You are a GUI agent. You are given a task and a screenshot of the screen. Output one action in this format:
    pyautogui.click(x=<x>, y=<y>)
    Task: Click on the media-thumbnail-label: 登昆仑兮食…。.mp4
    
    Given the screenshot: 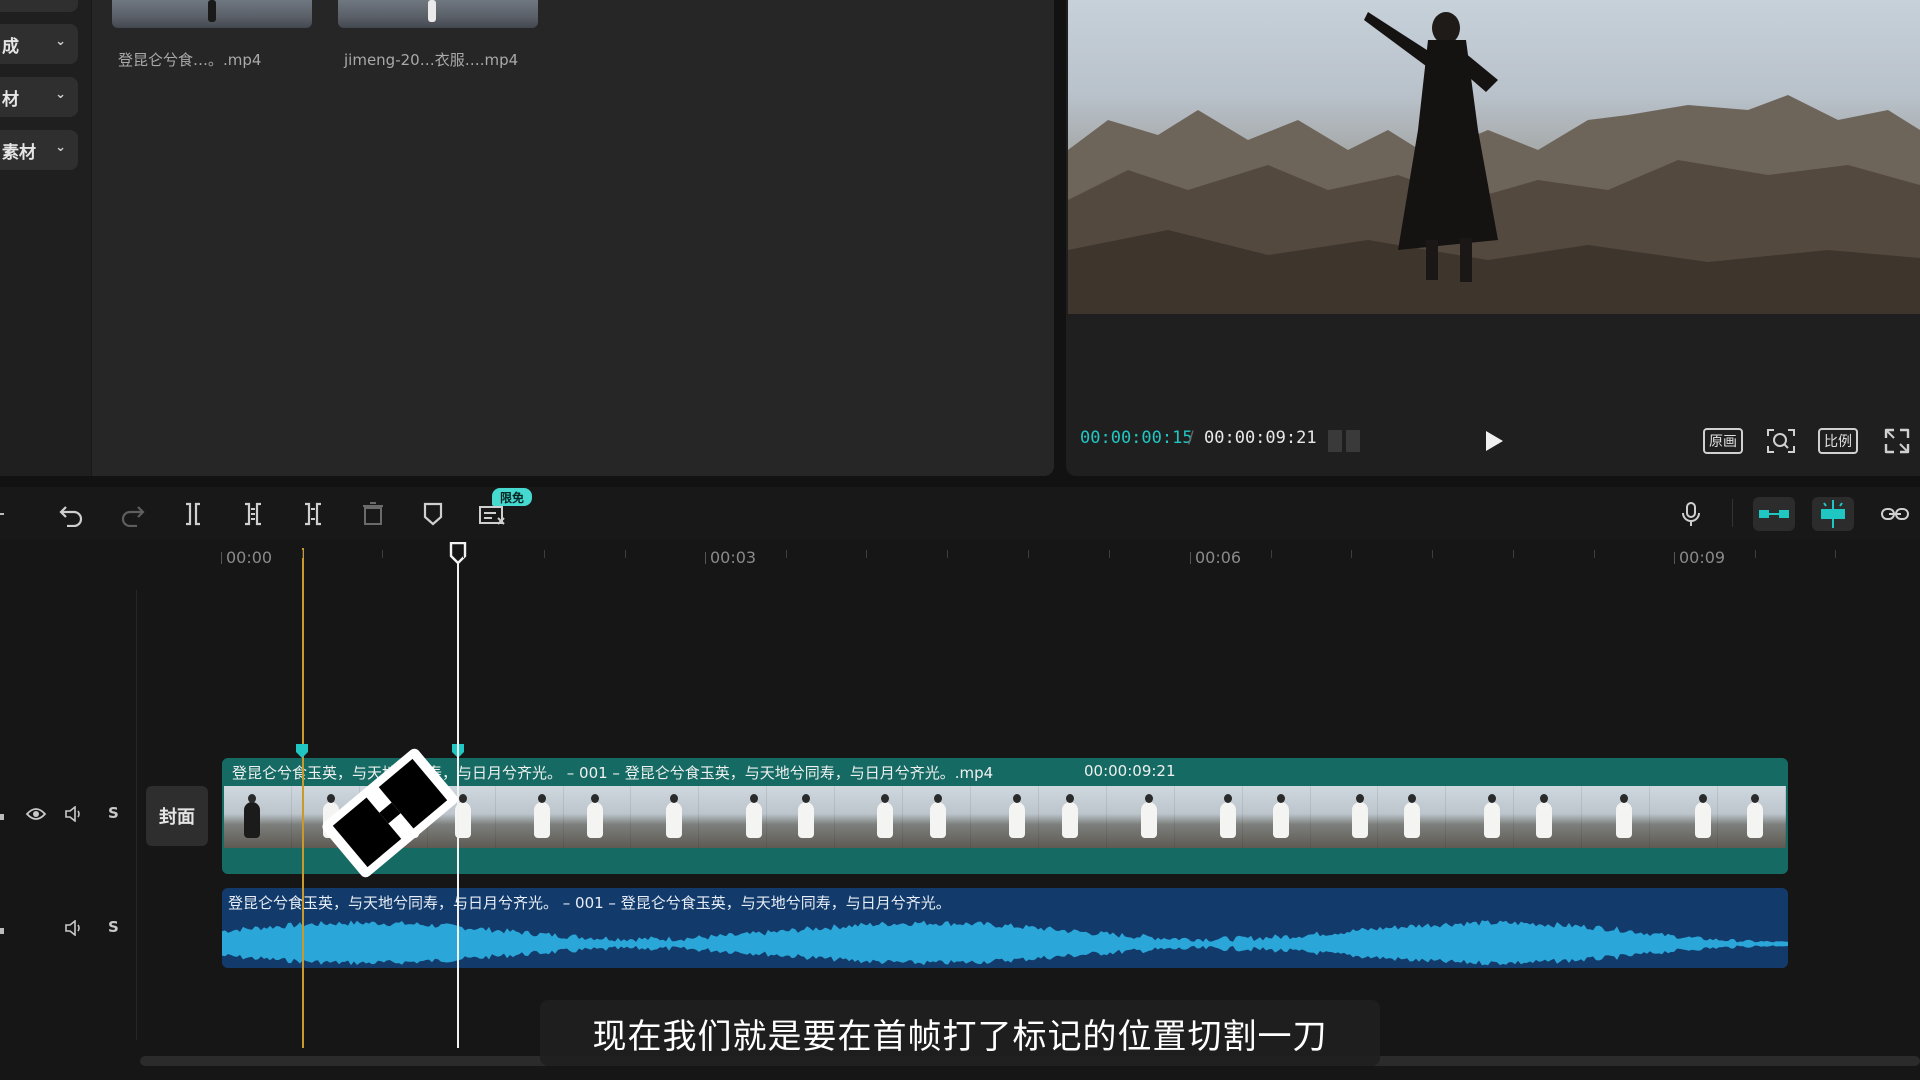 What is the action you would take?
    pyautogui.click(x=190, y=60)
    